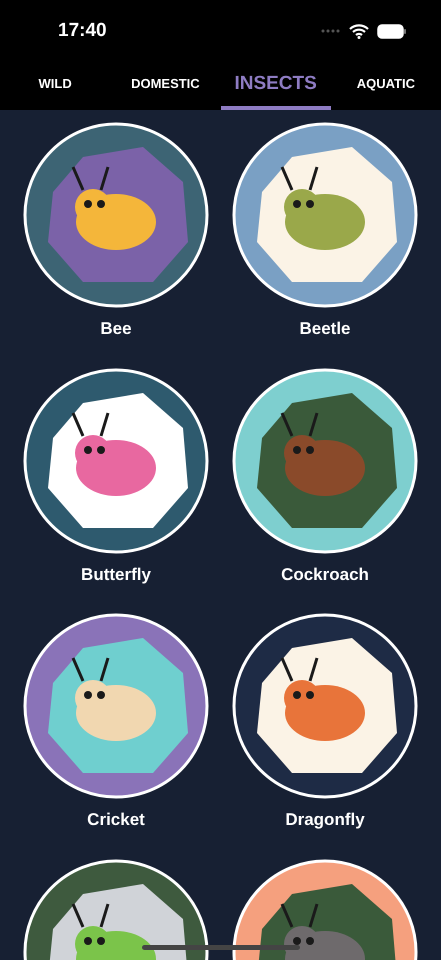  What do you see at coordinates (325, 820) in the screenshot?
I see `animal-name: Dragonfly` at bounding box center [325, 820].